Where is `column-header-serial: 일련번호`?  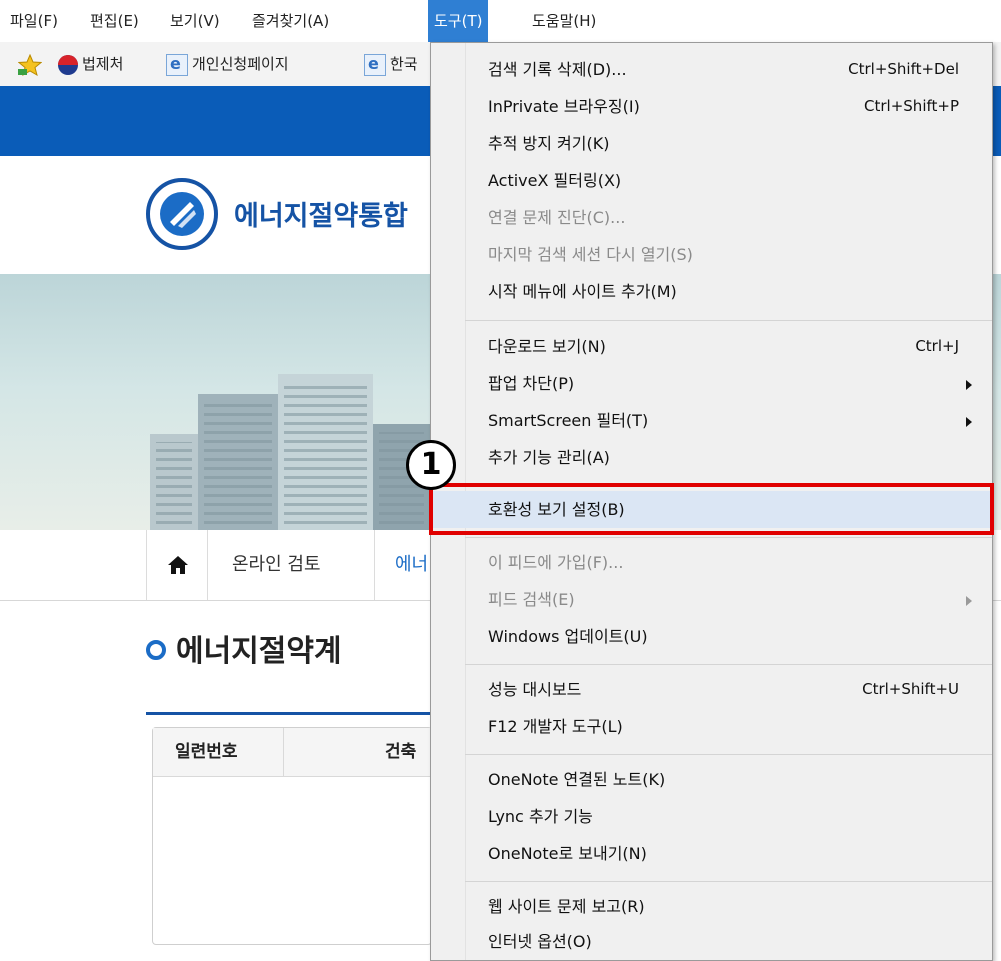 column-header-serial: 일련번호 is located at coordinates (206, 752).